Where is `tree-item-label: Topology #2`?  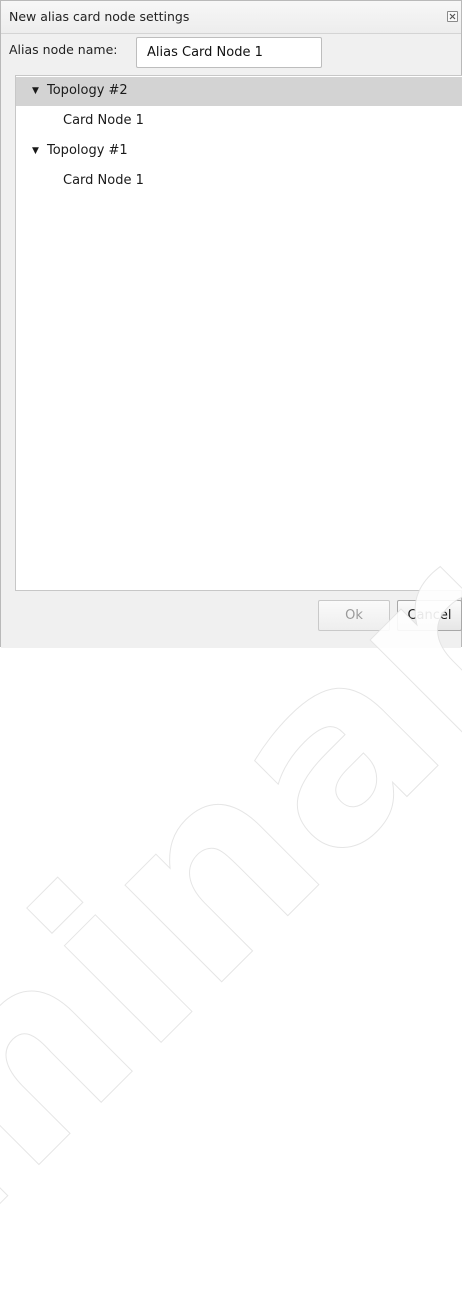
tree-item-label: Topology #2 is located at coordinates (87, 90).